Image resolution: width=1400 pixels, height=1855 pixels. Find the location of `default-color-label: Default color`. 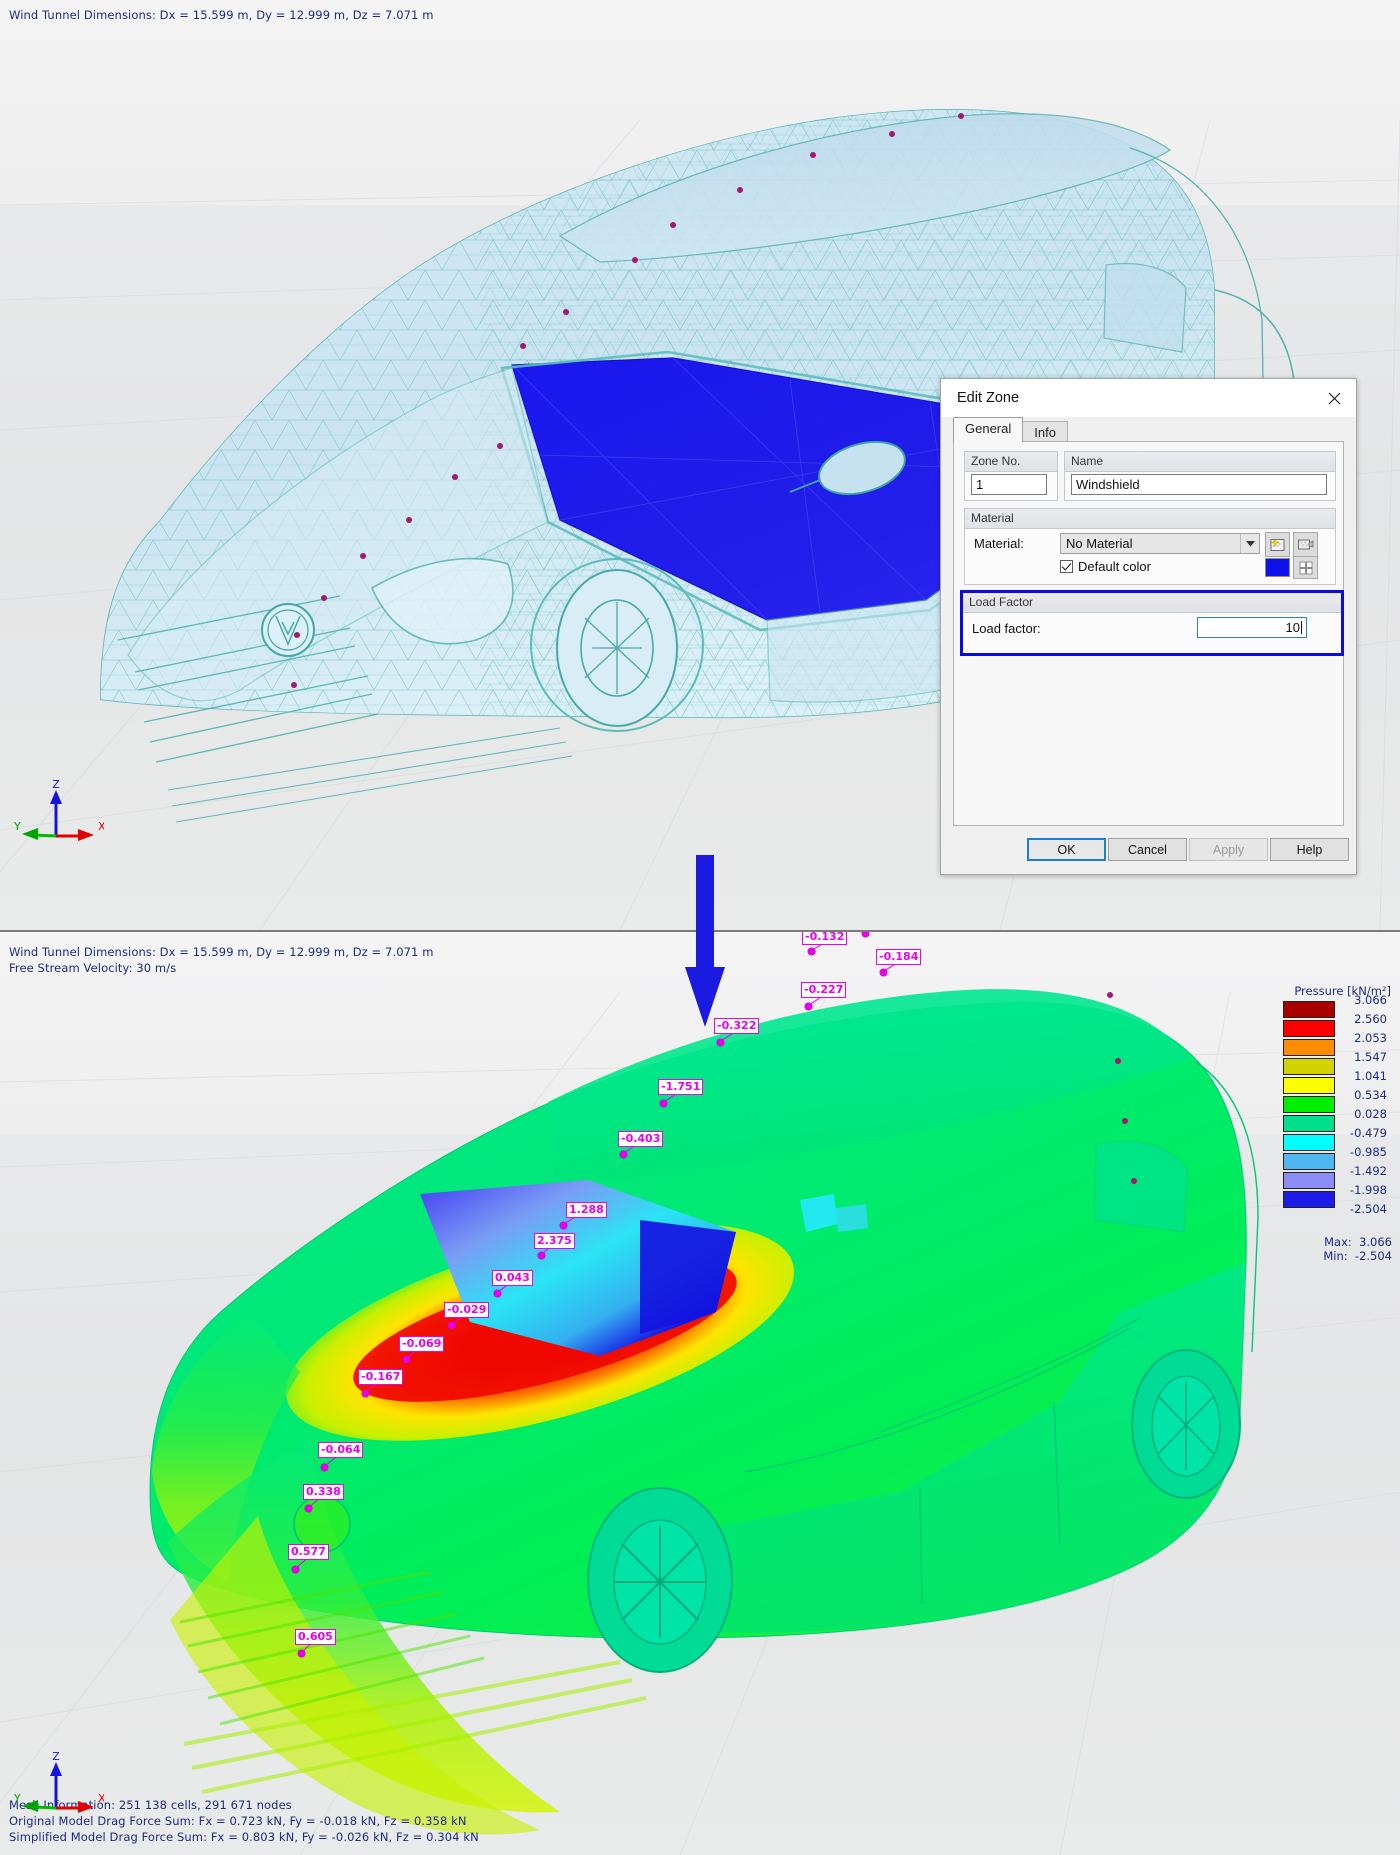

default-color-label: Default color is located at coordinates (1114, 566).